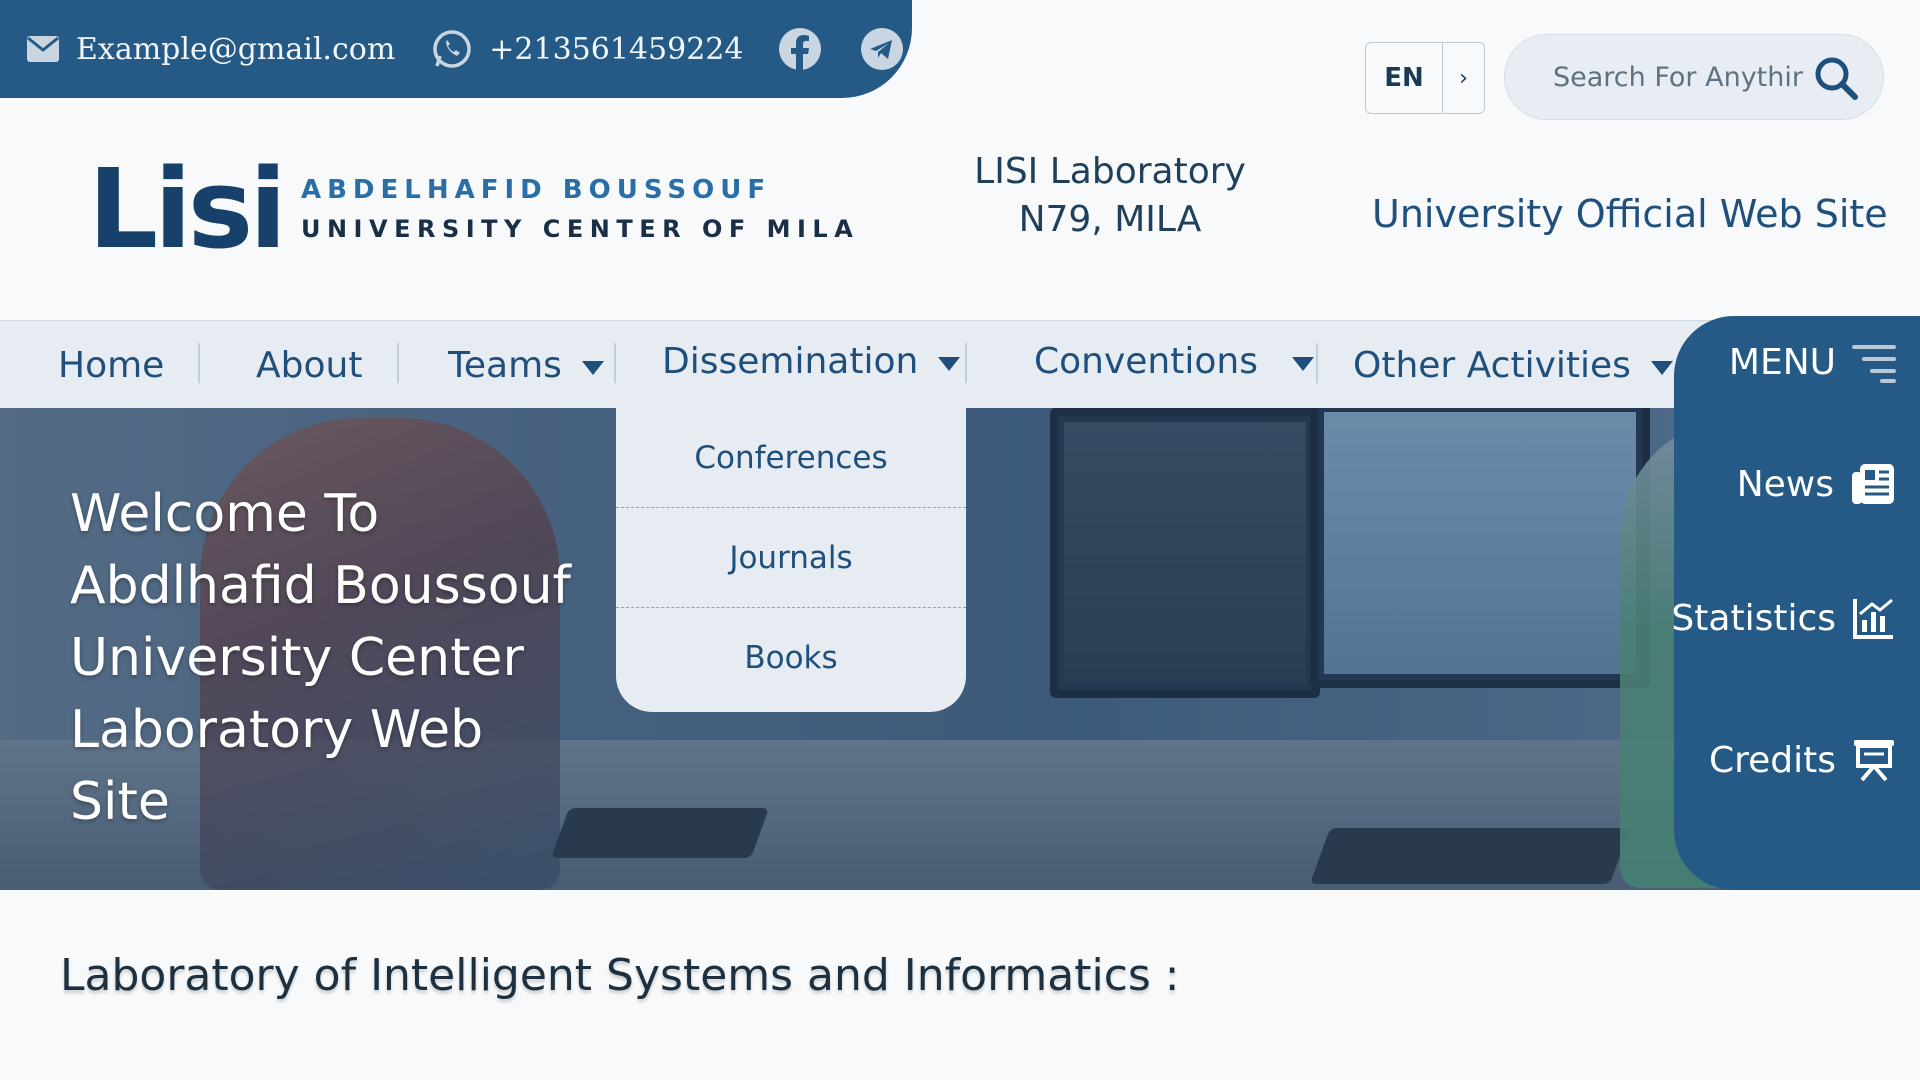 This screenshot has width=1920, height=1080. What do you see at coordinates (791, 458) in the screenshot?
I see `dropdown-item-conferences: Conferences` at bounding box center [791, 458].